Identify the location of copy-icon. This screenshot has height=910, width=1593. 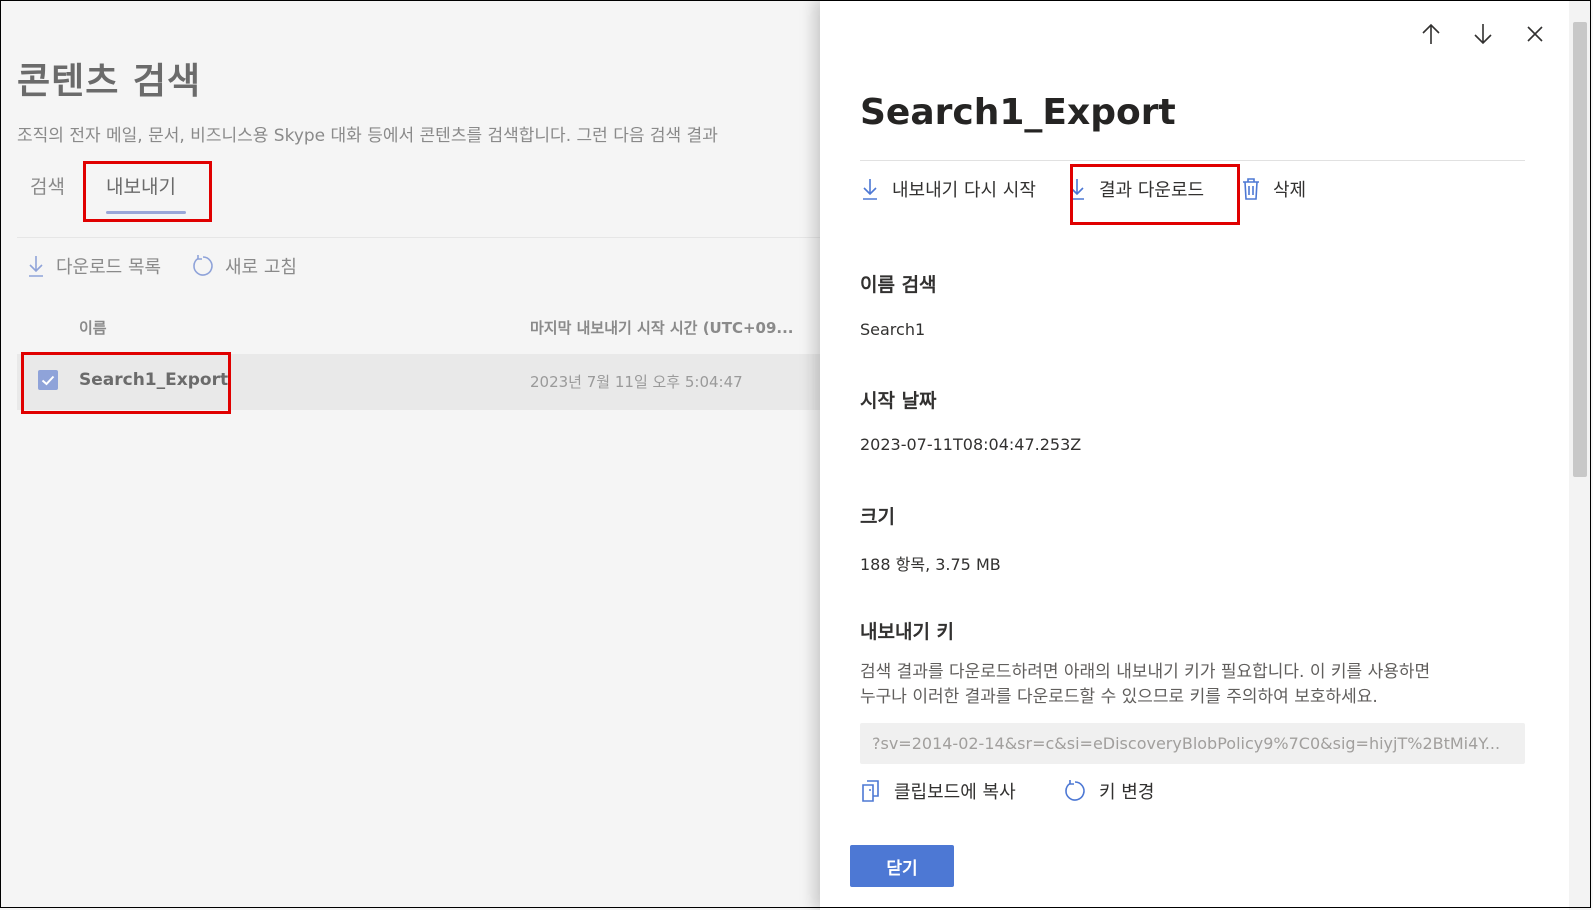
(870, 791).